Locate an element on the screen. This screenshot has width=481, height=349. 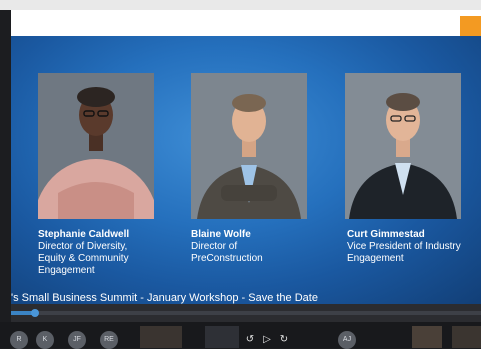
participant-avatar: JF is located at coordinates (77, 340).